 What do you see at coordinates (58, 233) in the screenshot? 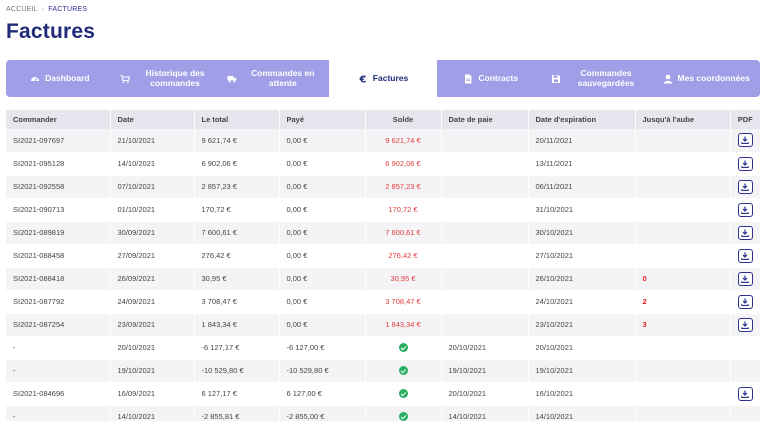
I see `cell-commander: SI2021-089819` at bounding box center [58, 233].